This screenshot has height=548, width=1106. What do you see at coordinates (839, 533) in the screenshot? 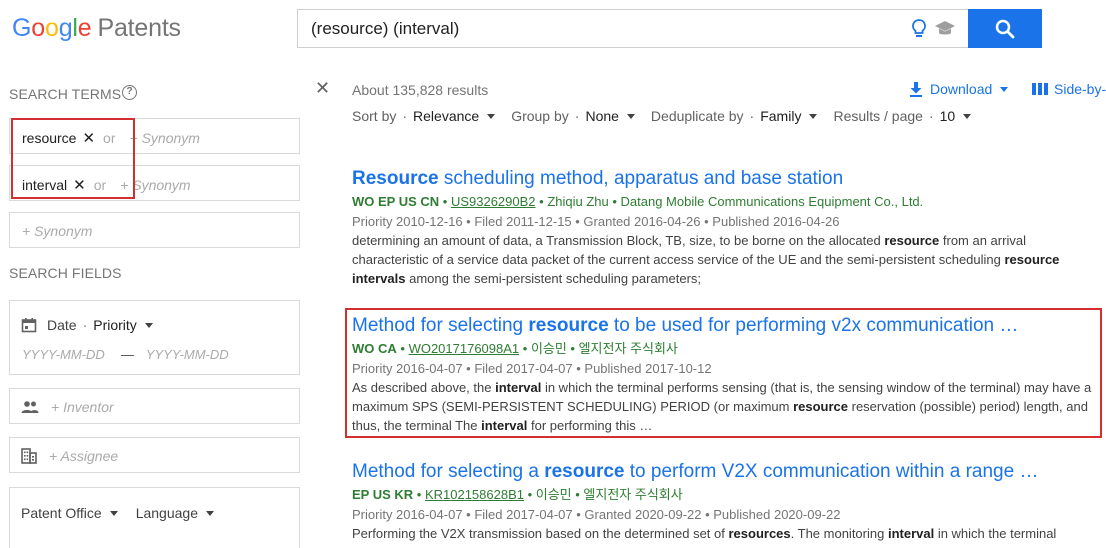
I see `snippet-text: . The monitoring` at bounding box center [839, 533].